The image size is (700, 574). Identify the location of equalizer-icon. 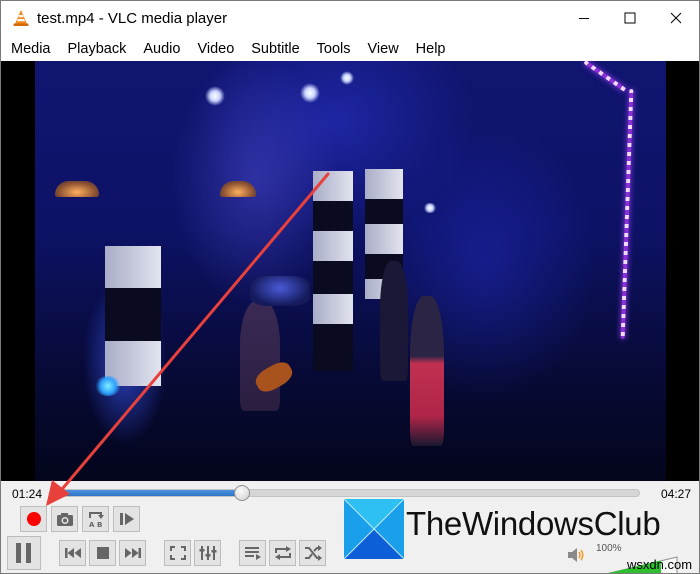
(207, 553).